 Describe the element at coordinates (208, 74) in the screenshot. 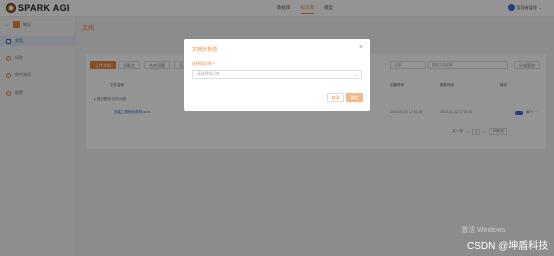

I see `select-placeholder: 请选择知识库` at that location.